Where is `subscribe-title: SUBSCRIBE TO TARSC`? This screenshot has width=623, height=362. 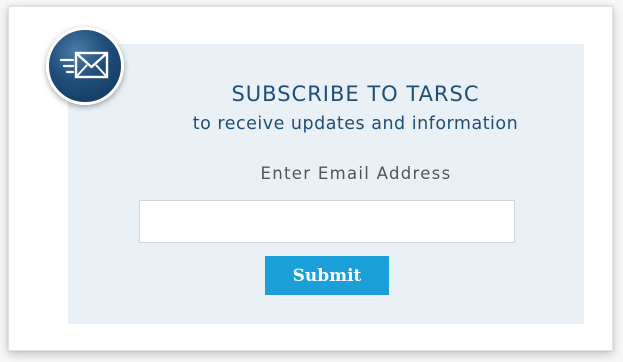
subscribe-title: SUBSCRIBE TO TARSC is located at coordinates (355, 94).